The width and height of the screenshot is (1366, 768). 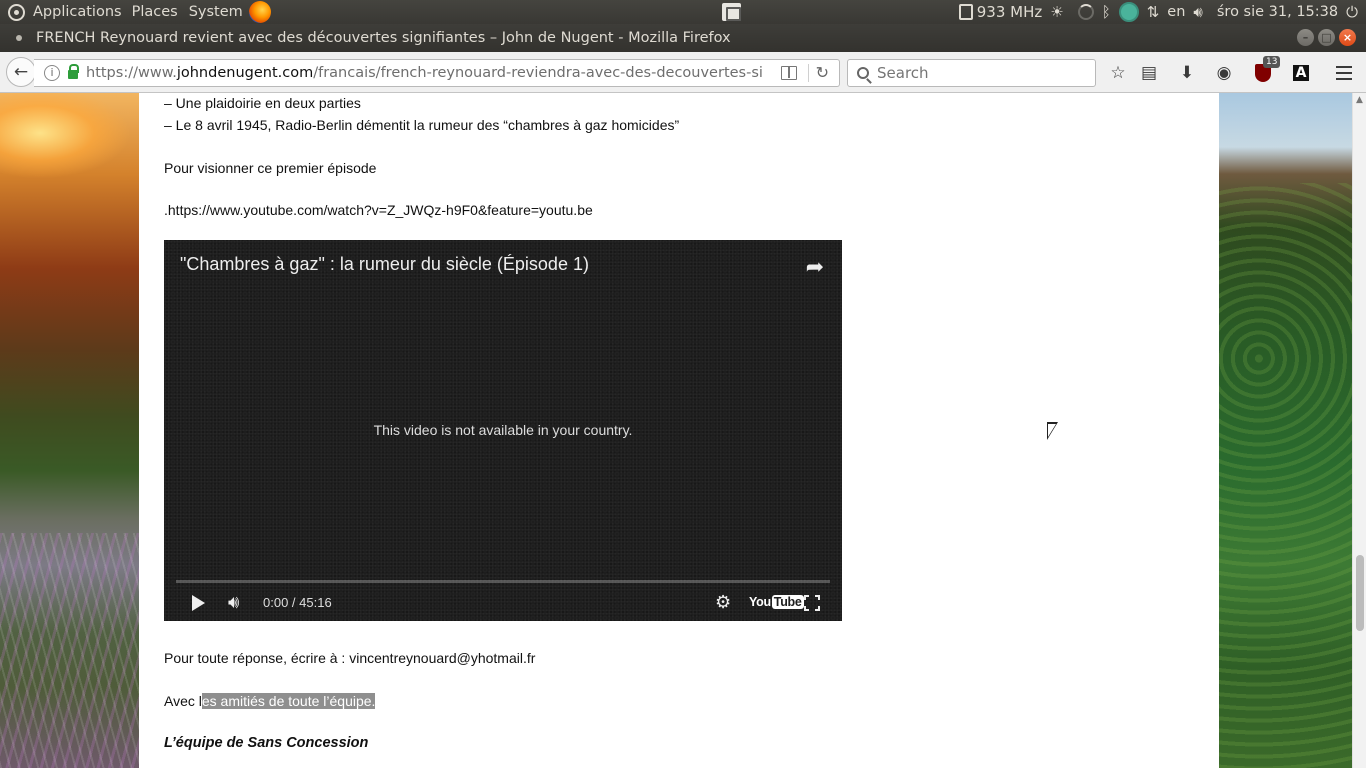 I want to click on cpu-chip-icon, so click(x=965, y=12).